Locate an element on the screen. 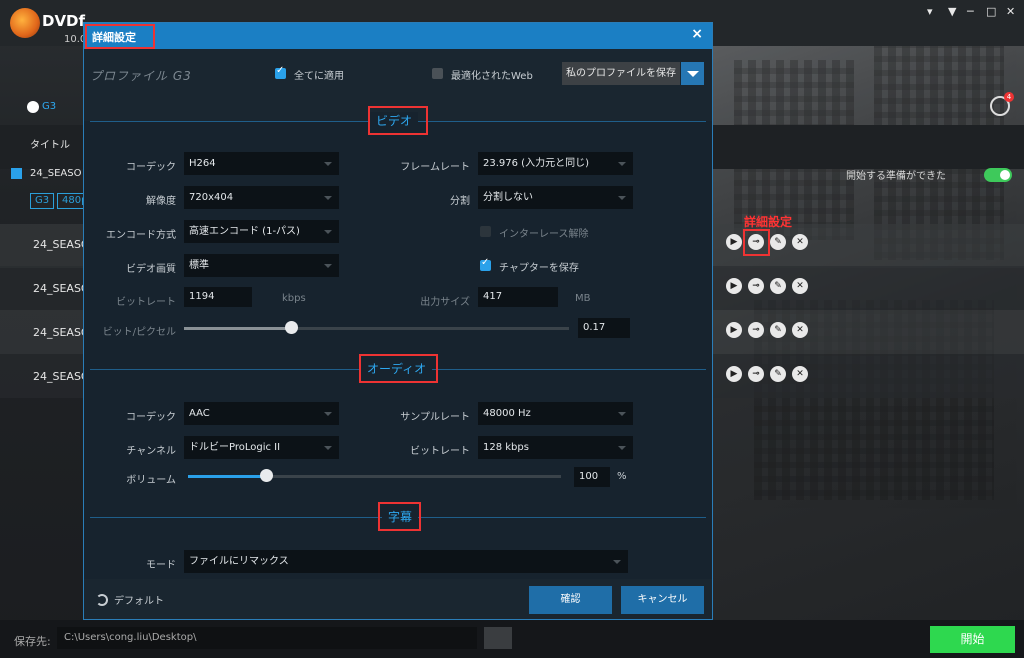 This screenshot has height=658, width=1024. minimize-icon: ─ is located at coordinates (970, 11).